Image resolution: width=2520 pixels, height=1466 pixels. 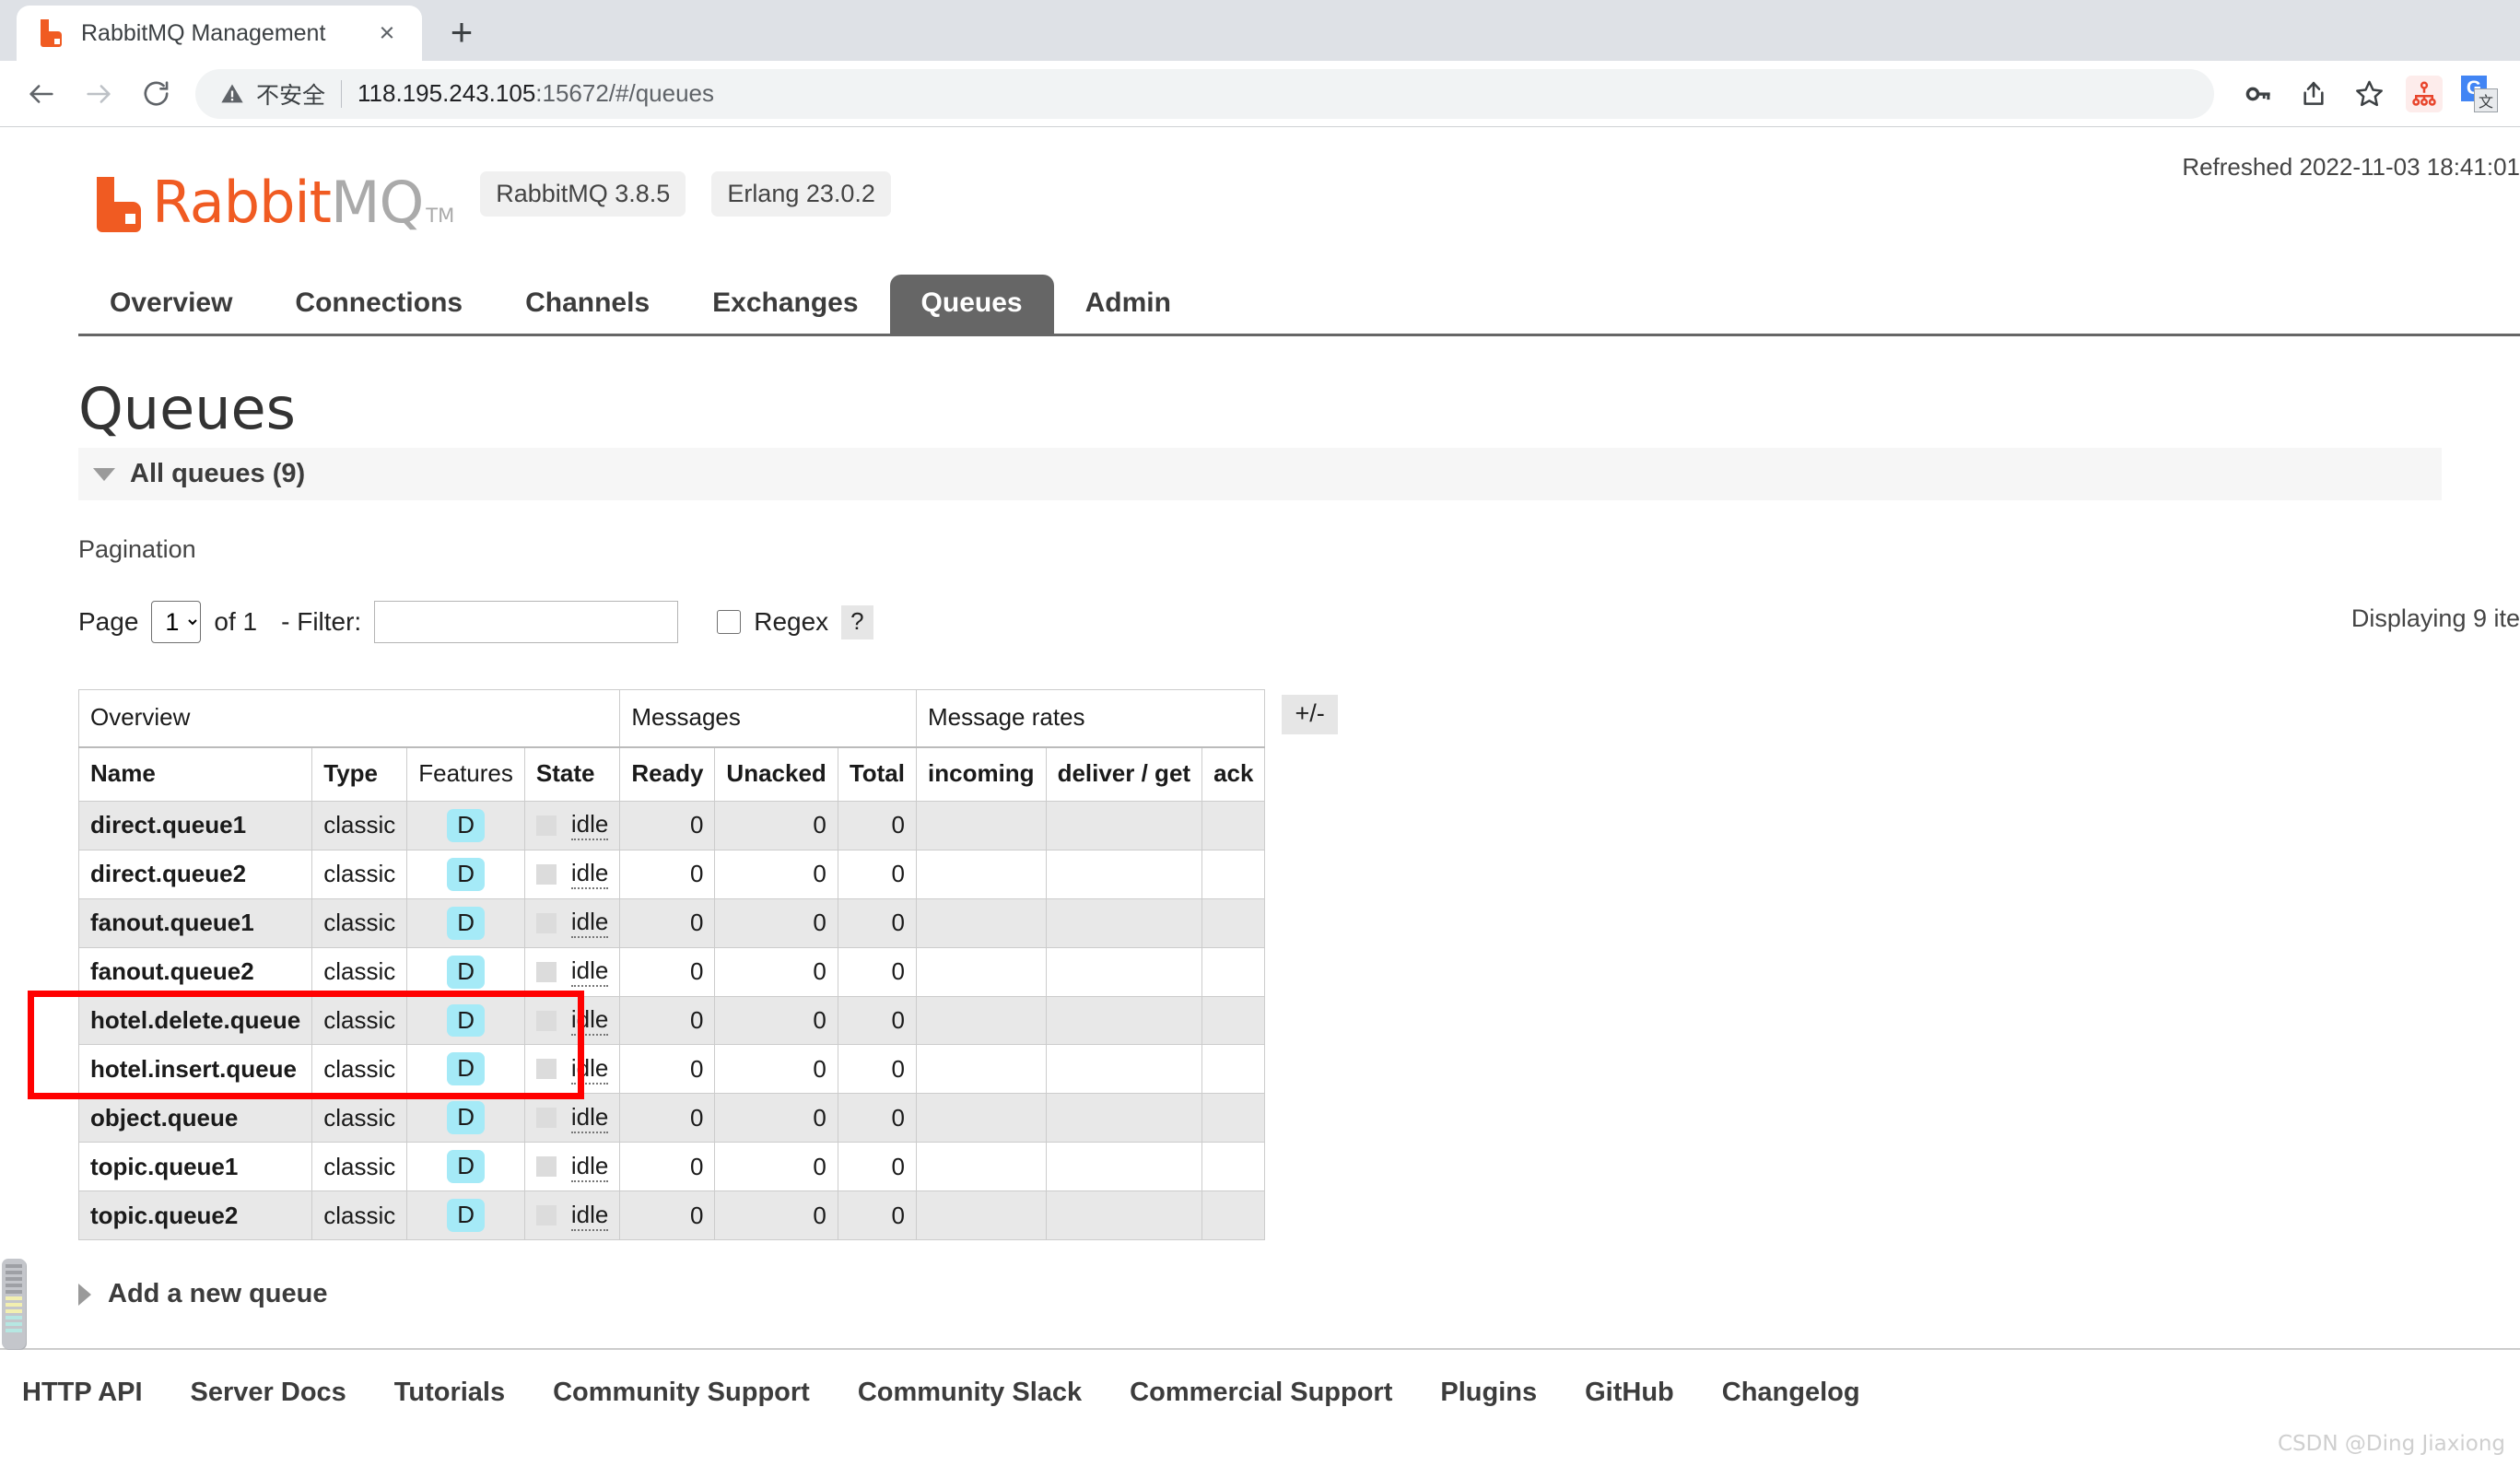 What do you see at coordinates (1791, 1393) in the screenshot?
I see `footer-link-changelog: Changelog` at bounding box center [1791, 1393].